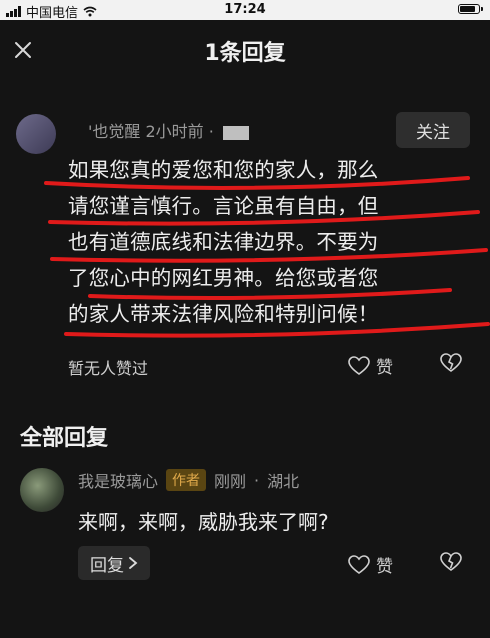  What do you see at coordinates (245, 53) in the screenshot?
I see `page-title: 1条回复` at bounding box center [245, 53].